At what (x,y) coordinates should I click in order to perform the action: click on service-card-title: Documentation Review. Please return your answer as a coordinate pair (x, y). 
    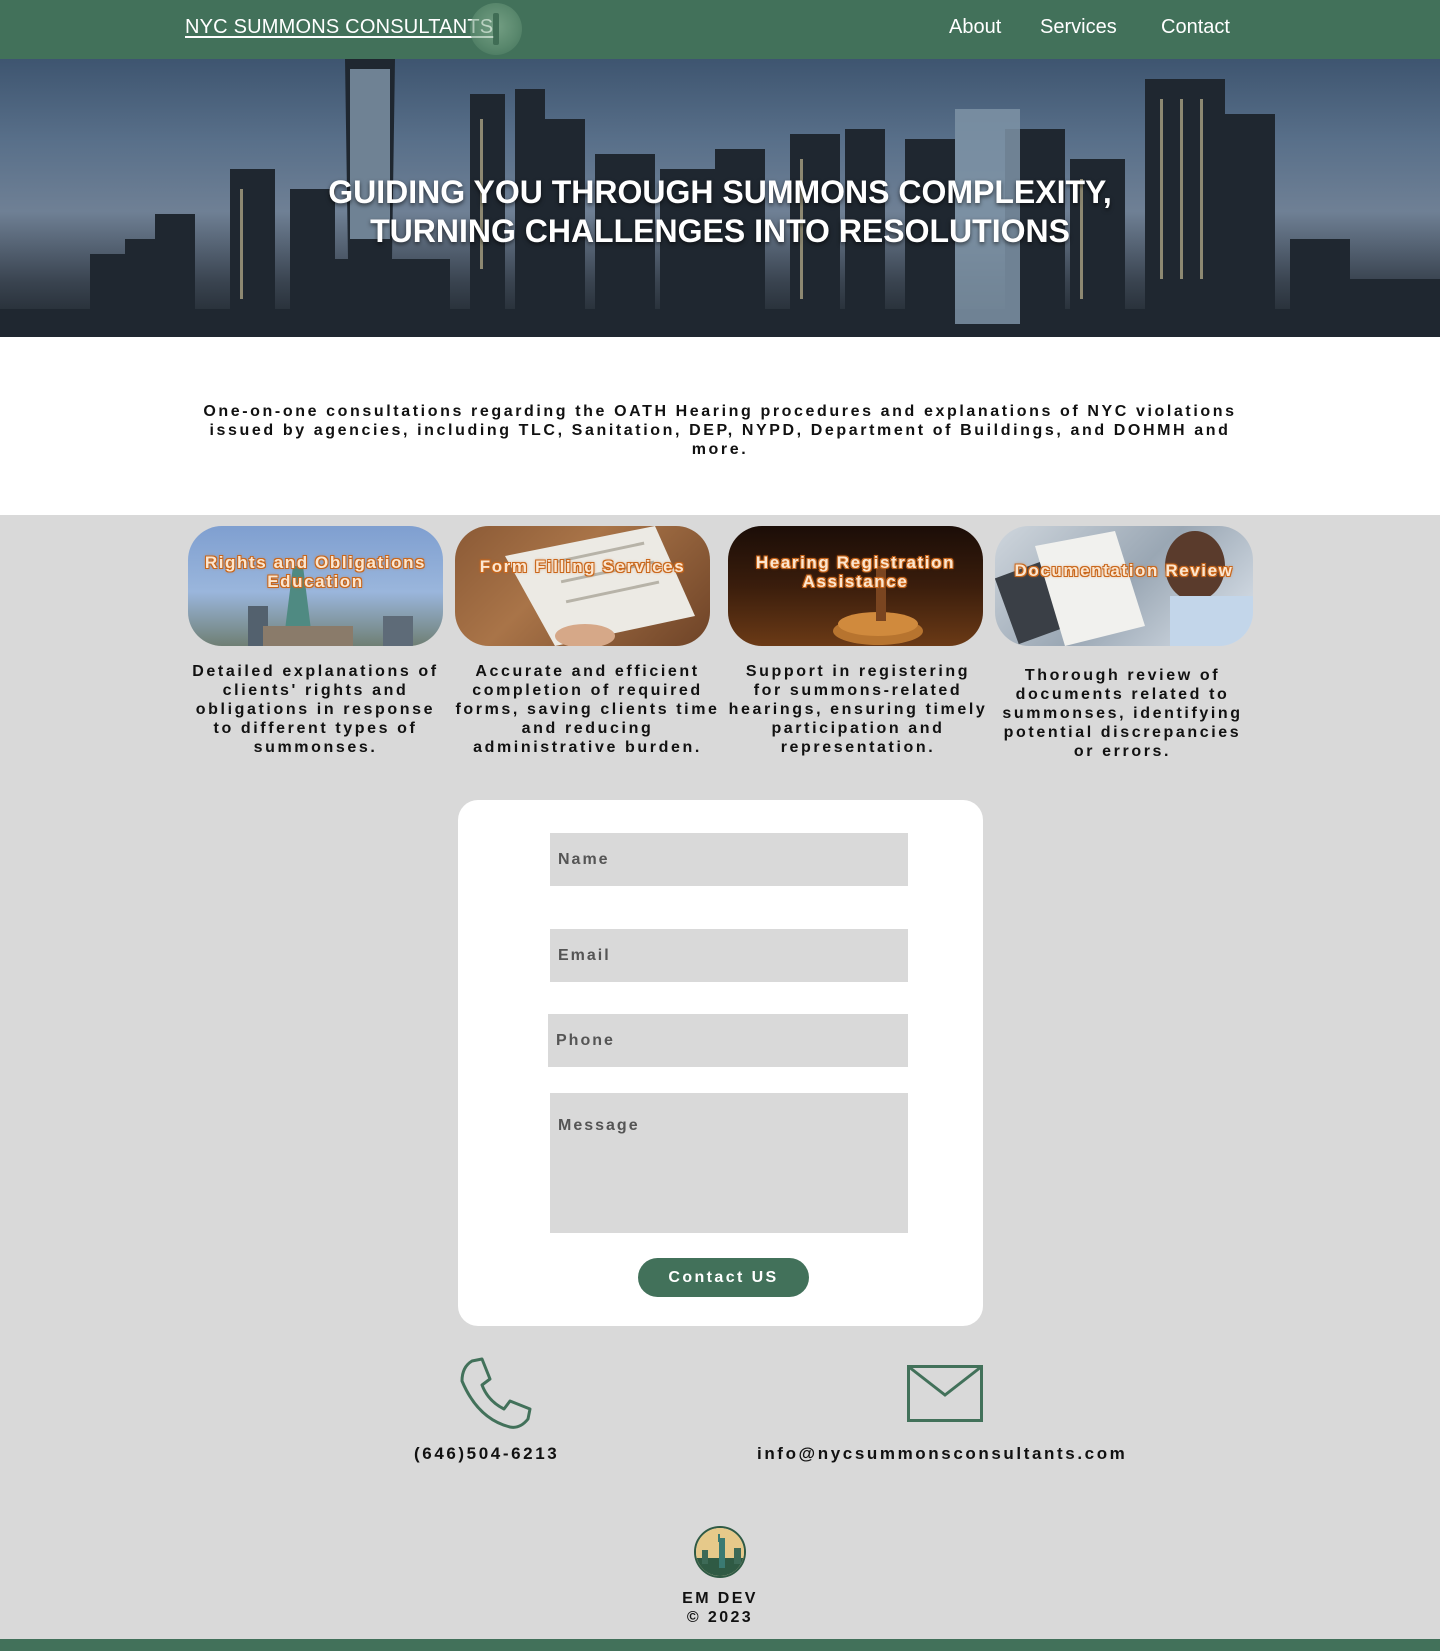
    Looking at the image, I should click on (1124, 570).